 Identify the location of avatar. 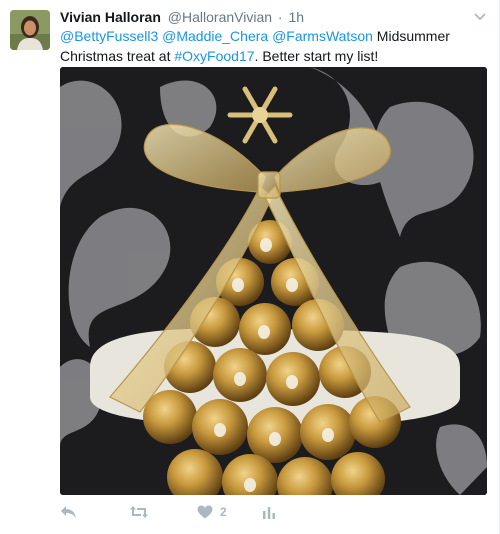
(30, 30).